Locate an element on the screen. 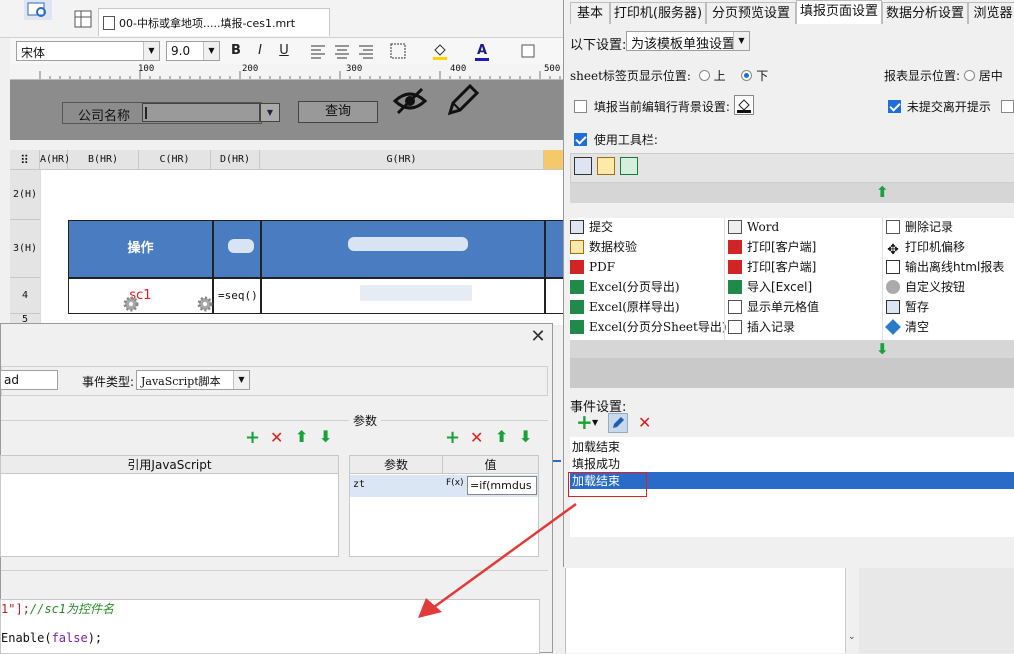 The width and height of the screenshot is (1014, 654). arrow-down-icon: ⬇ is located at coordinates (882, 349).